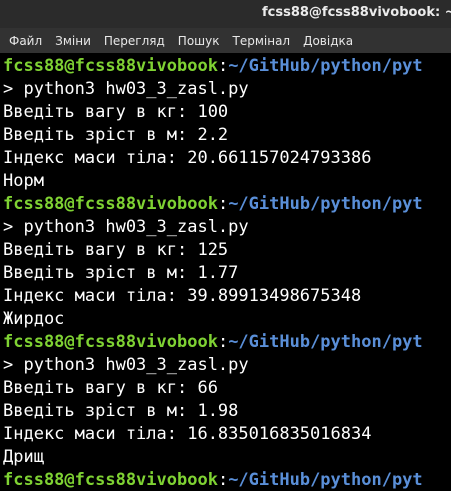 Image resolution: width=451 pixels, height=491 pixels. Describe the element at coordinates (225, 14) in the screenshot. I see `title-bar: fcss88@fcss88vivobook: ~` at that location.